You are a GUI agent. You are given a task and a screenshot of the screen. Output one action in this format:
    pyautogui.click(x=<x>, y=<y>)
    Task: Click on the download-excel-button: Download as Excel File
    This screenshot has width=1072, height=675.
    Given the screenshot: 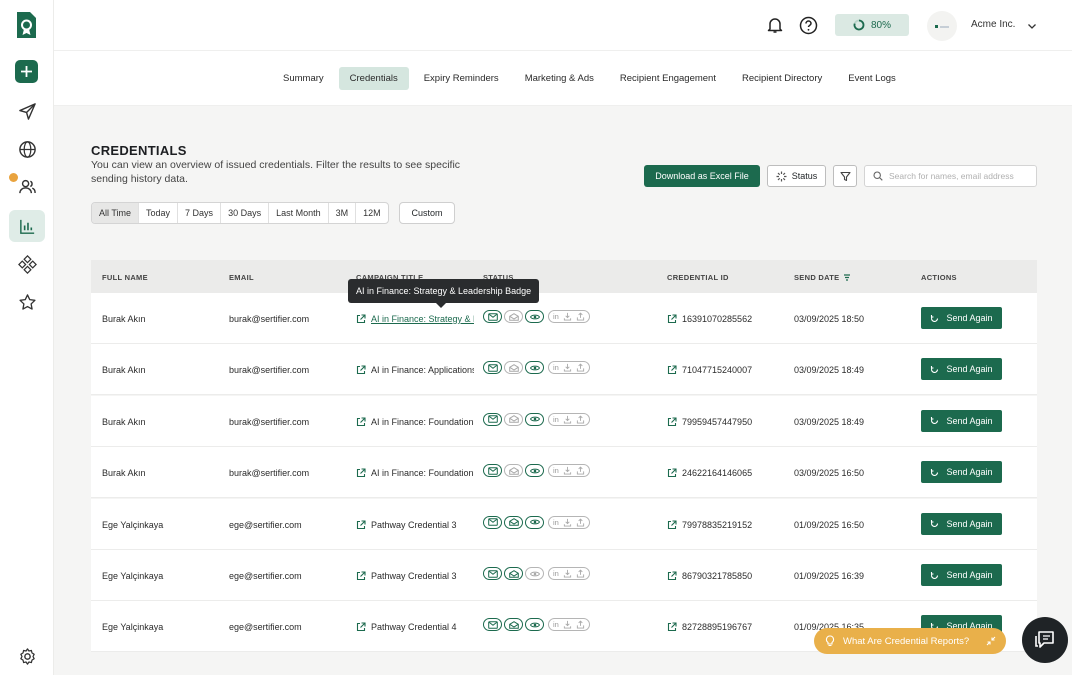 What is the action you would take?
    pyautogui.click(x=702, y=176)
    